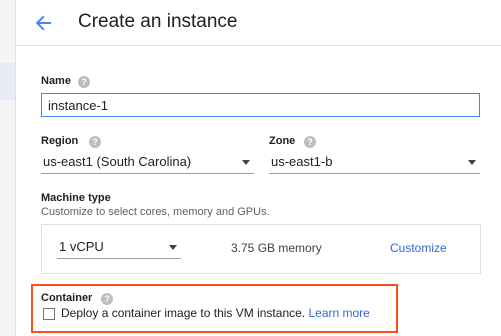 Image resolution: width=501 pixels, height=336 pixels. What do you see at coordinates (56, 81) in the screenshot?
I see `name-label: Name` at bounding box center [56, 81].